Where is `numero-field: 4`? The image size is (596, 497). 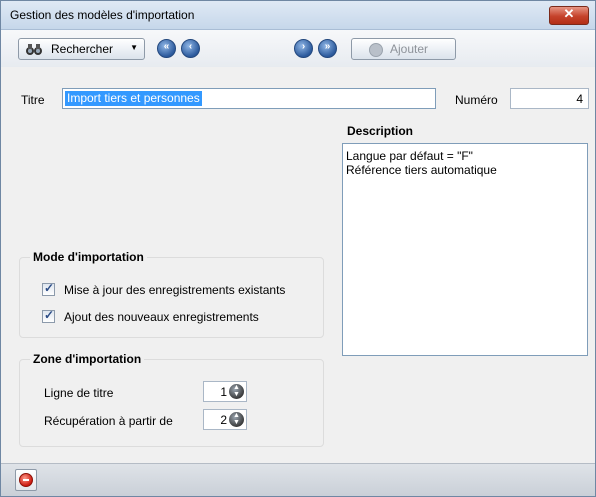
numero-field: 4 is located at coordinates (549, 98).